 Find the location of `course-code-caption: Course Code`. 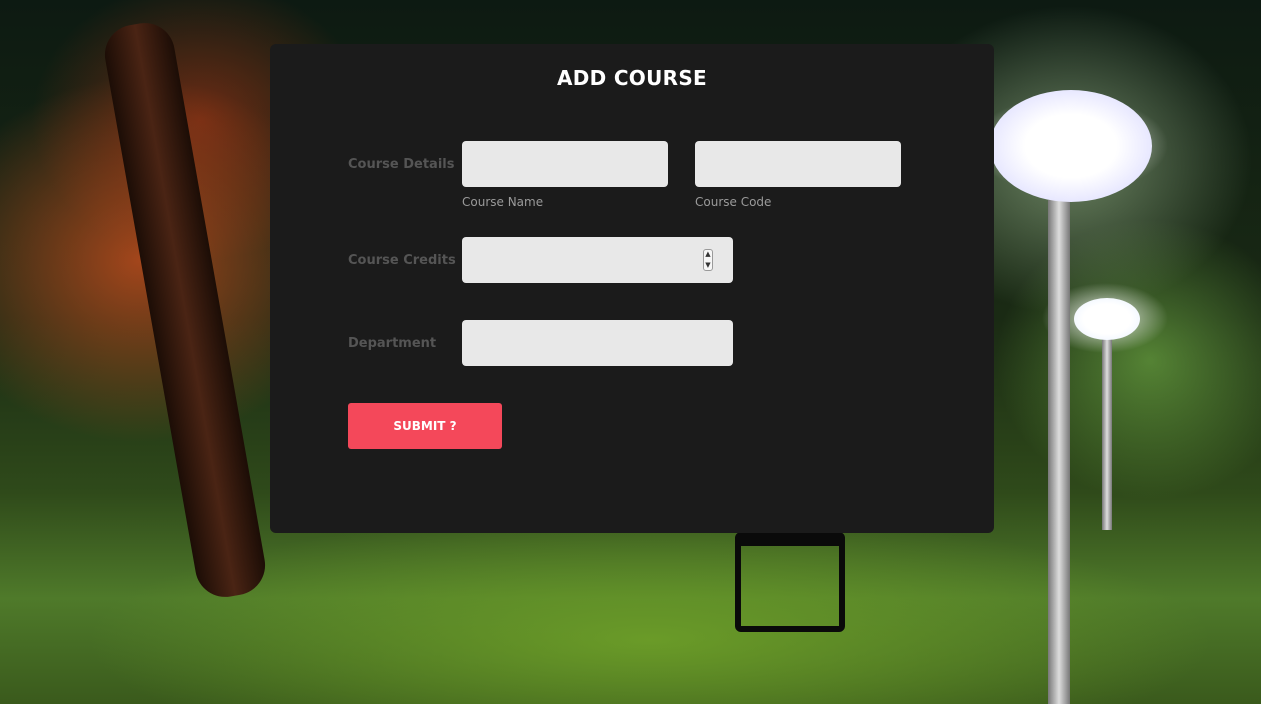

course-code-caption: Course Code is located at coordinates (733, 202).